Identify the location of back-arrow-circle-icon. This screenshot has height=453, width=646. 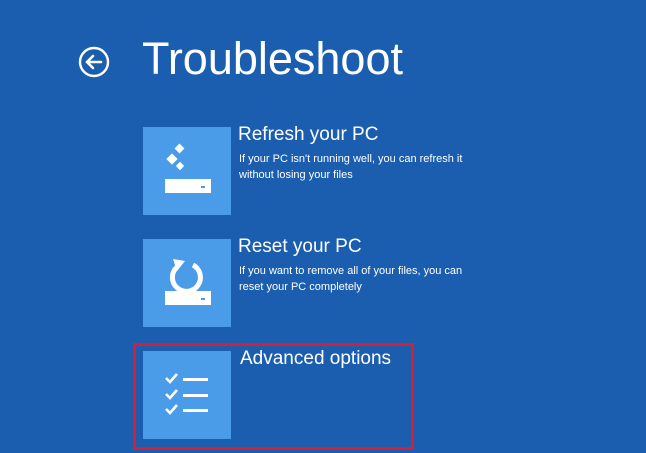
(94, 62).